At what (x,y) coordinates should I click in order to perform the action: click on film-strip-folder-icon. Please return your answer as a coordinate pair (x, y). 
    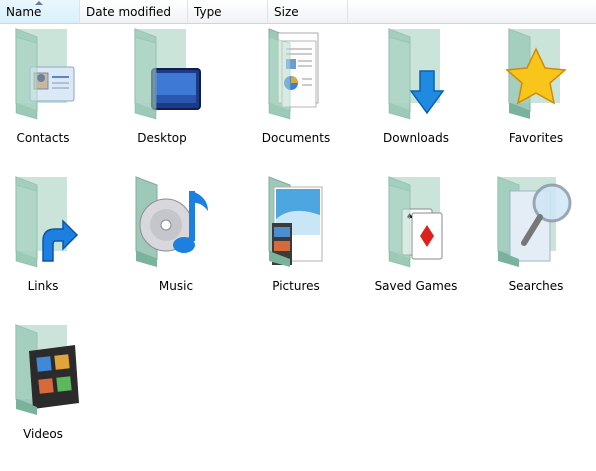
    Looking at the image, I should click on (47, 369).